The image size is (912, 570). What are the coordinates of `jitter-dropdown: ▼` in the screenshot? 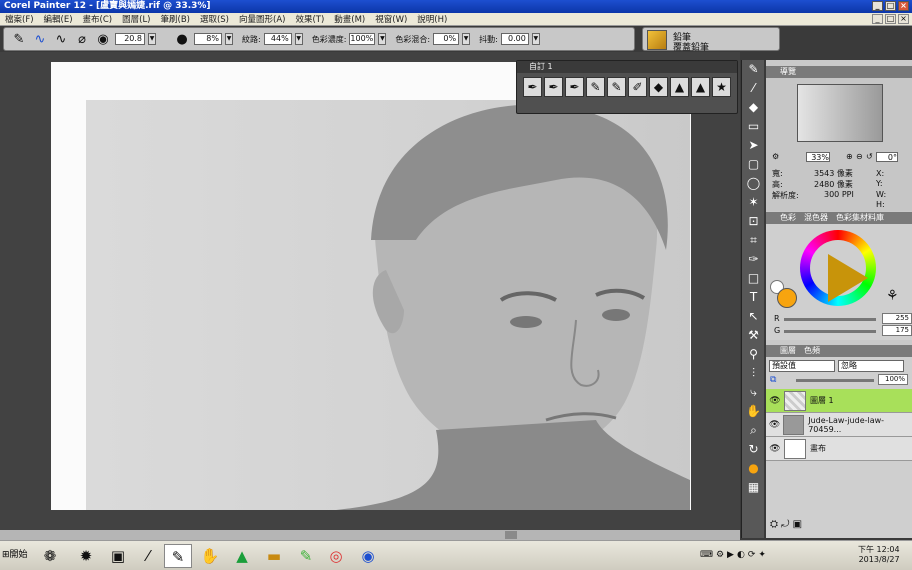 It's located at (535, 39).